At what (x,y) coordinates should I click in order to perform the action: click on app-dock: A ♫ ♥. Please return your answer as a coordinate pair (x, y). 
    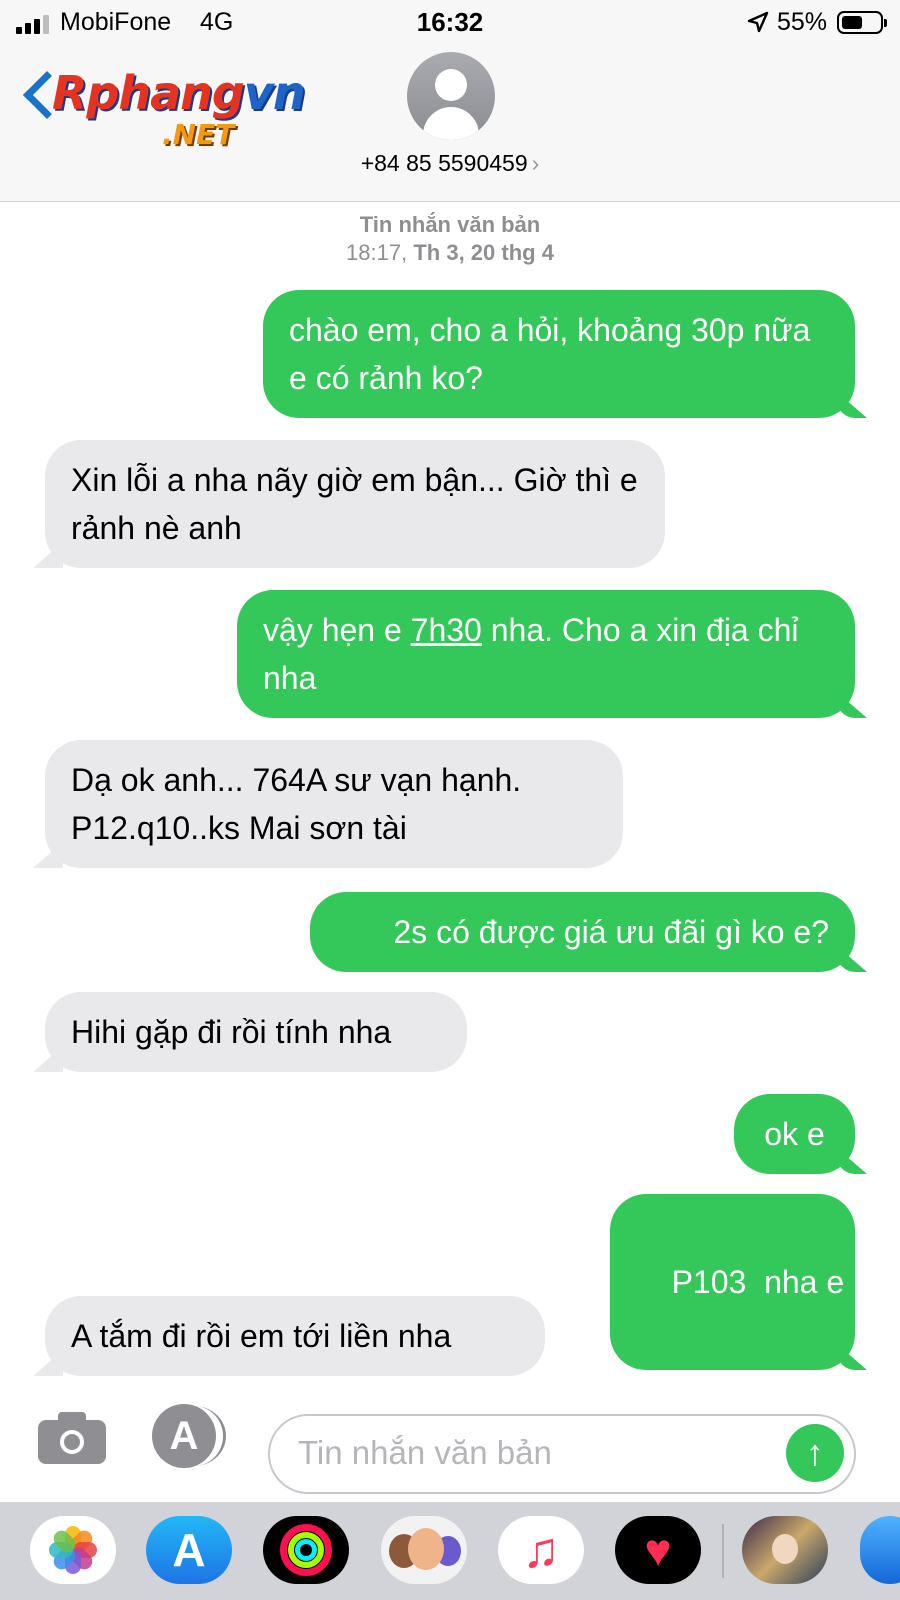
    Looking at the image, I should click on (450, 1551).